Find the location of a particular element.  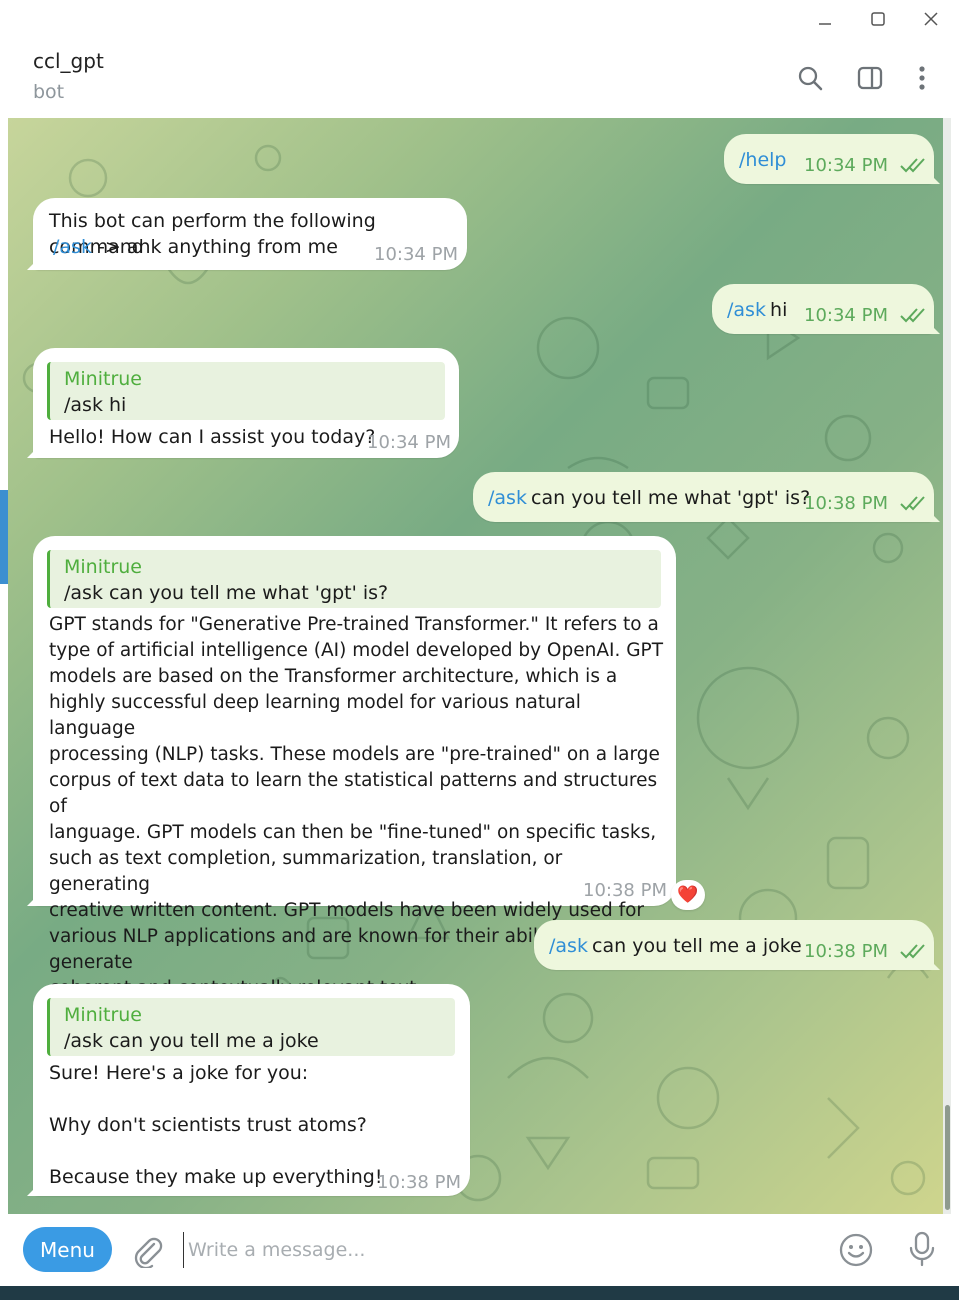

emoji-icon is located at coordinates (856, 1250).